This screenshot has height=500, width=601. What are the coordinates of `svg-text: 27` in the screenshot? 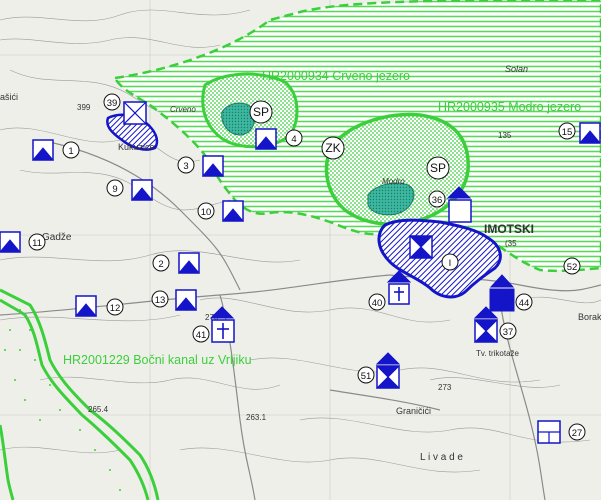 It's located at (577, 433).